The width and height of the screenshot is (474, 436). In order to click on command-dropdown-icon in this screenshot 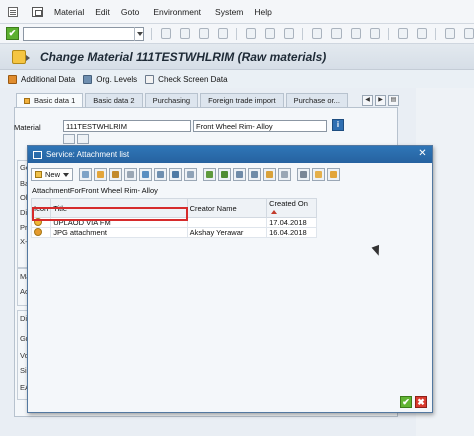, I will do `click(138, 33)`.